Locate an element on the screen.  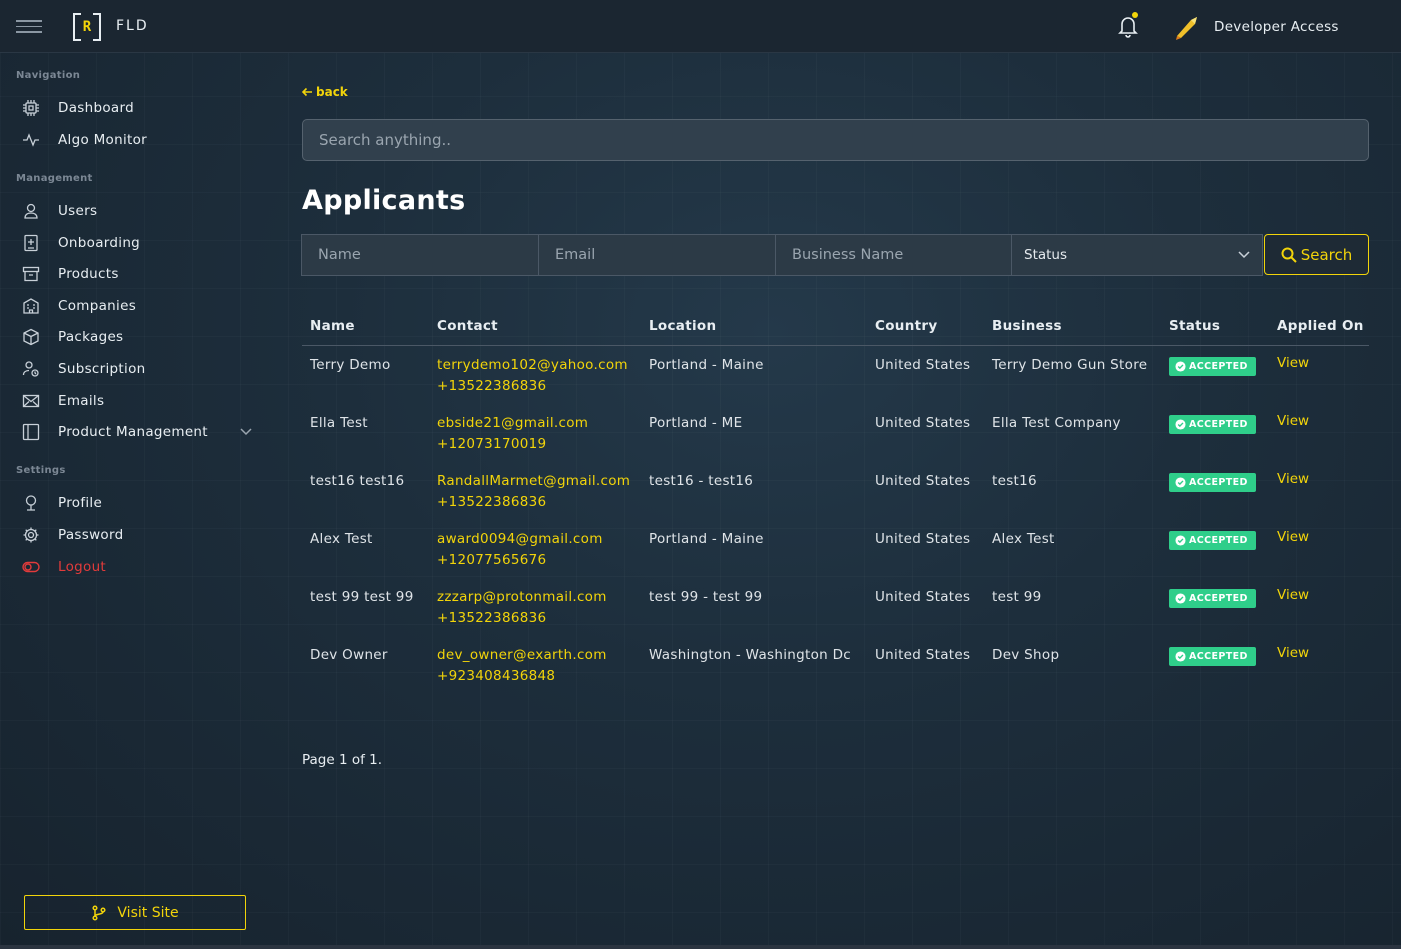
sidebar-item-onboarding: Onboarding is located at coordinates (140, 243).